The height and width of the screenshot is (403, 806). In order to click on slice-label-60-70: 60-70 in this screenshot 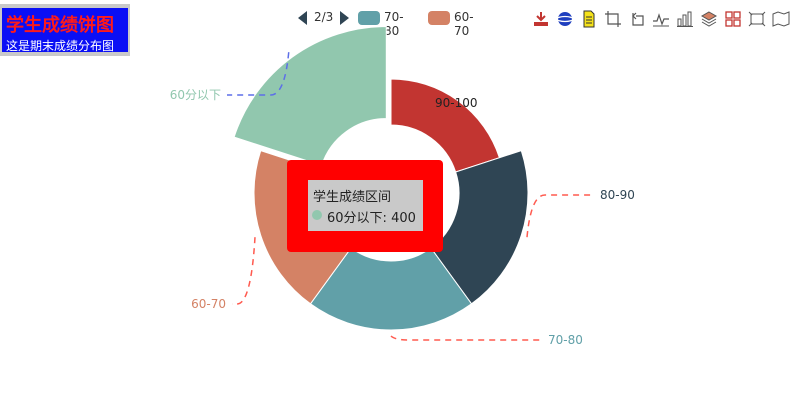, I will do `click(208, 304)`.